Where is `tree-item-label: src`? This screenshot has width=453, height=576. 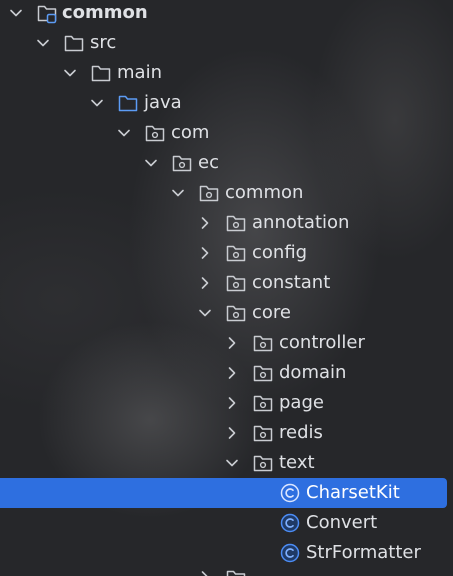 tree-item-label: src is located at coordinates (103, 42).